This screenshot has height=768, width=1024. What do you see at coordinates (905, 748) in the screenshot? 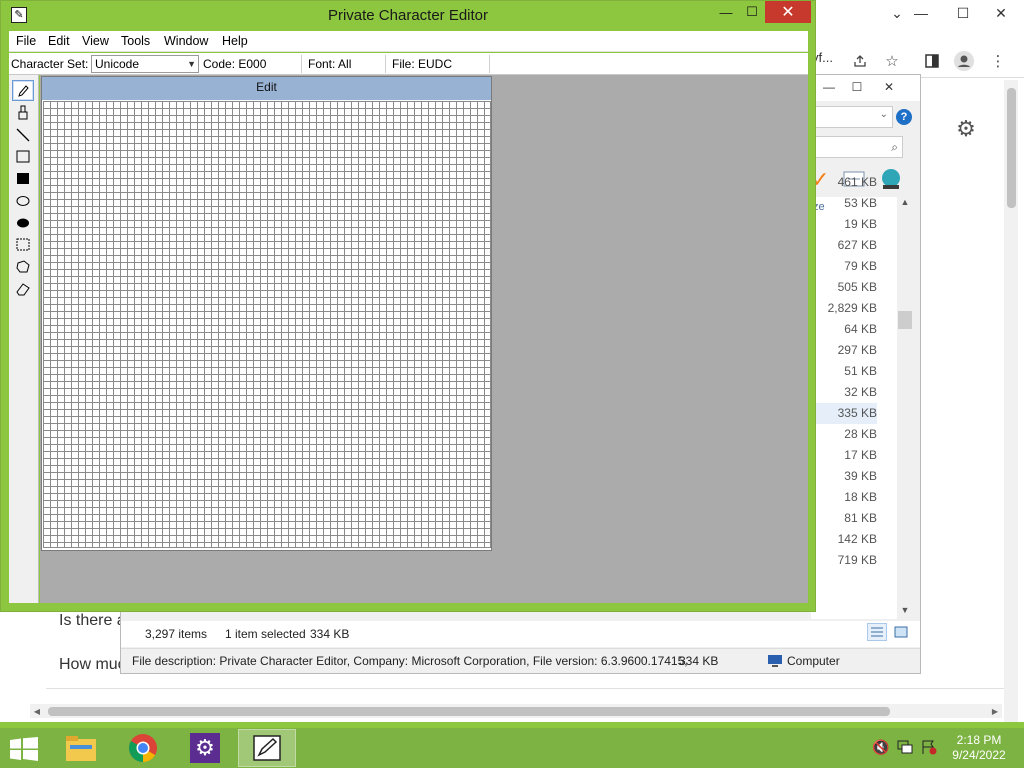
I see `network-icon` at bounding box center [905, 748].